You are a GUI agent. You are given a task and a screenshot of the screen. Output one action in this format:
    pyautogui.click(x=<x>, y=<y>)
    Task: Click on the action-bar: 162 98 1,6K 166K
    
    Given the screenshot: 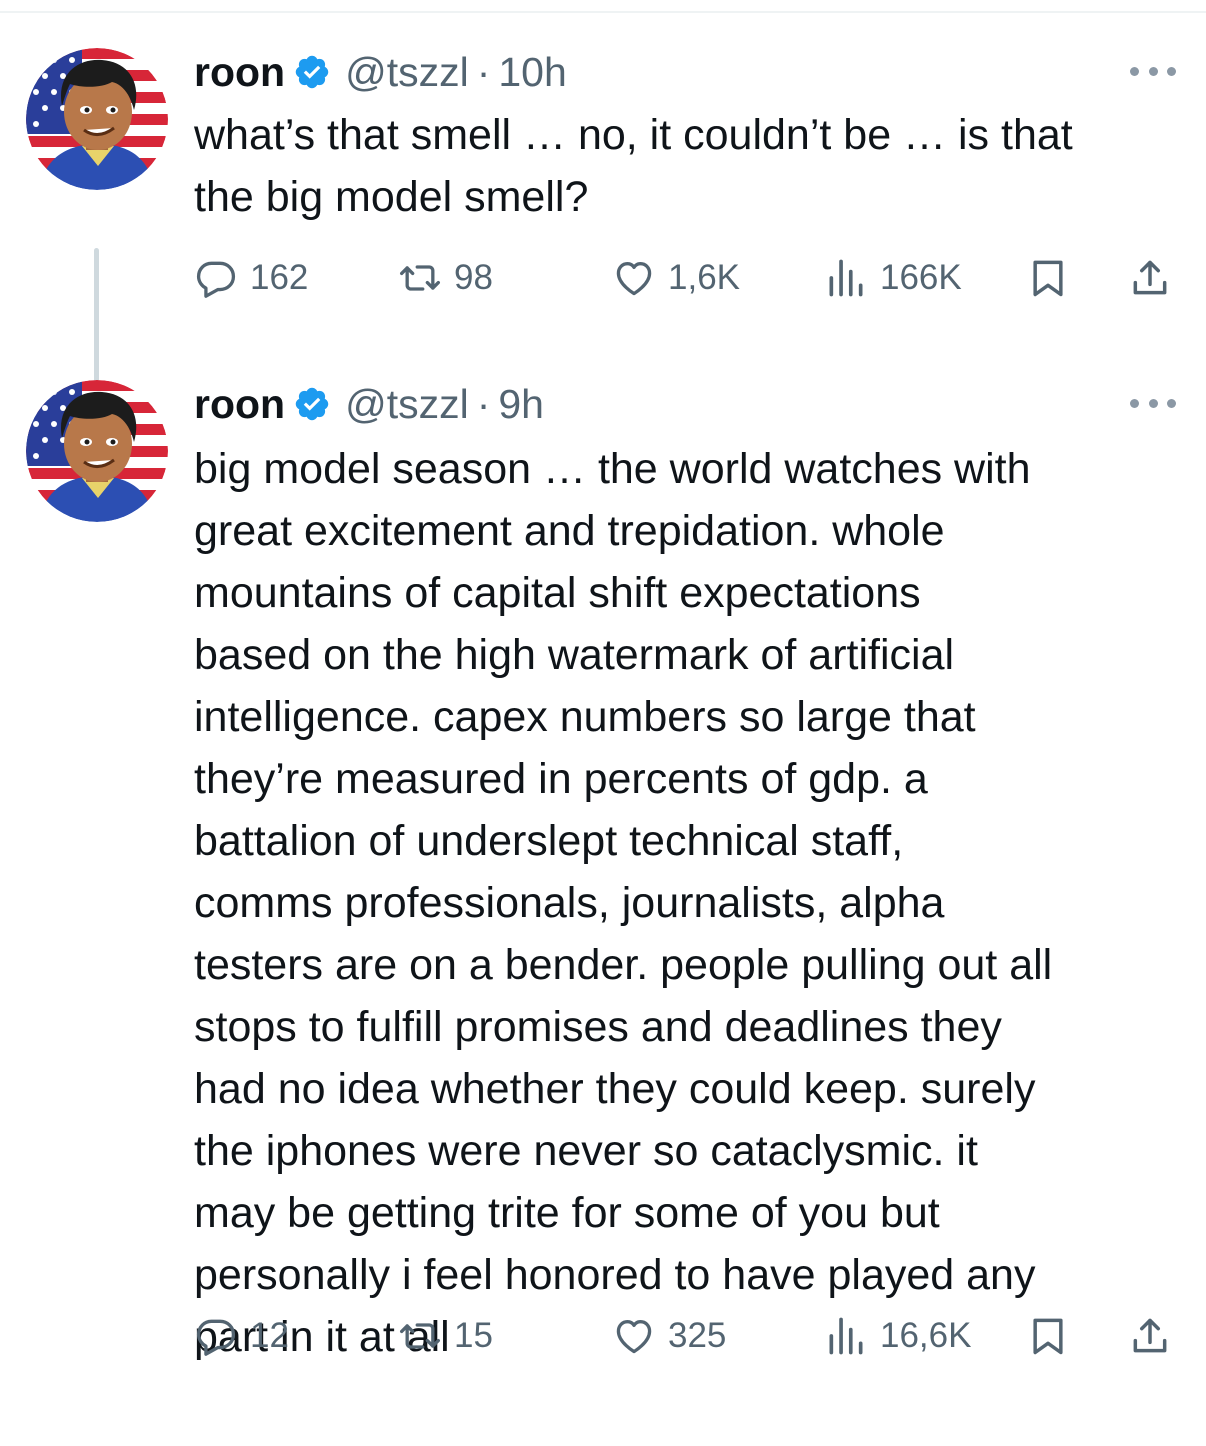 What is the action you would take?
    pyautogui.click(x=689, y=278)
    